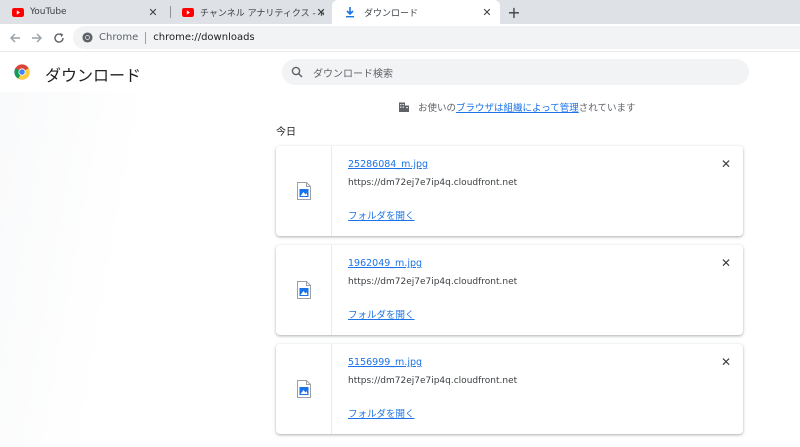 This screenshot has width=800, height=447. What do you see at coordinates (437, 108) in the screenshot?
I see `managed-prefix: お使いの` at bounding box center [437, 108].